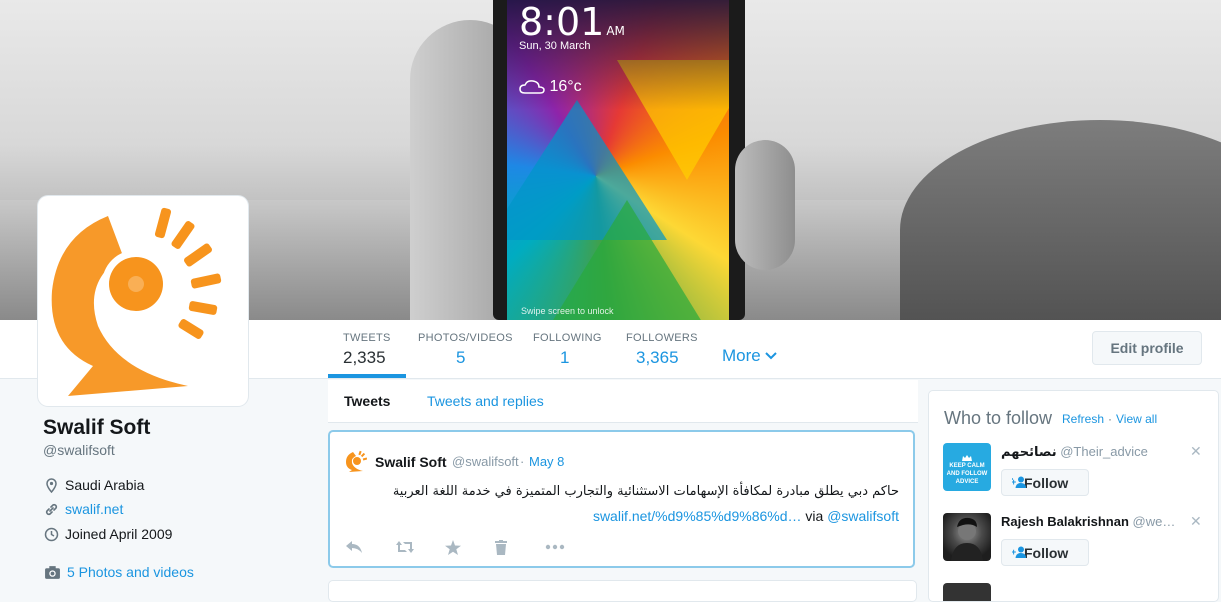 The height and width of the screenshot is (602, 1221). What do you see at coordinates (567, 311) in the screenshot?
I see `phone-swipe-hint: Swipe screen to unlock` at bounding box center [567, 311].